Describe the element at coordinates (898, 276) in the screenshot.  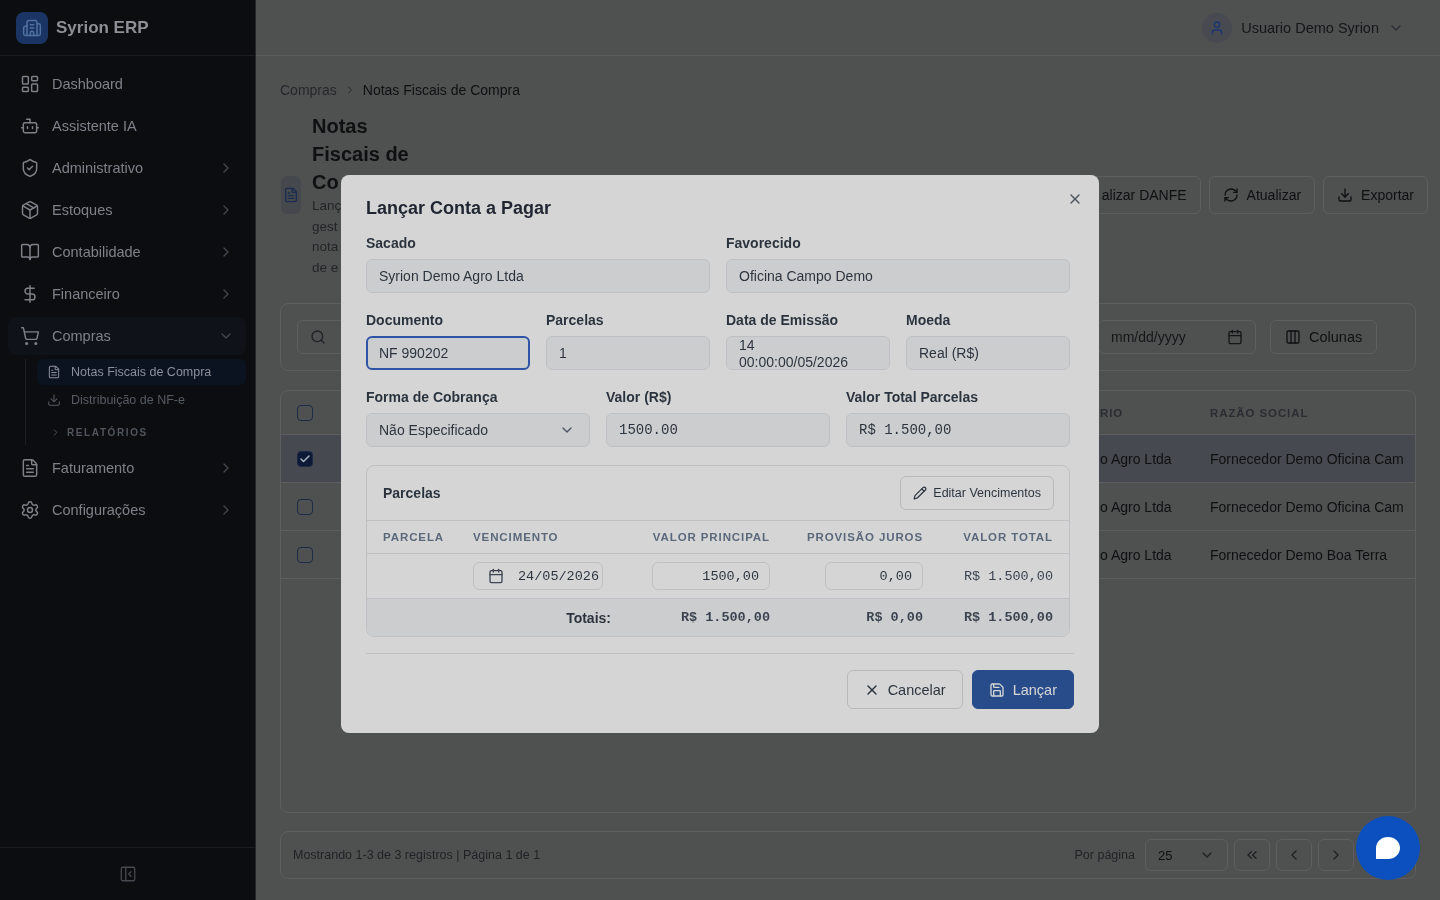
I see `input-field: Oficina Campo Demo` at that location.